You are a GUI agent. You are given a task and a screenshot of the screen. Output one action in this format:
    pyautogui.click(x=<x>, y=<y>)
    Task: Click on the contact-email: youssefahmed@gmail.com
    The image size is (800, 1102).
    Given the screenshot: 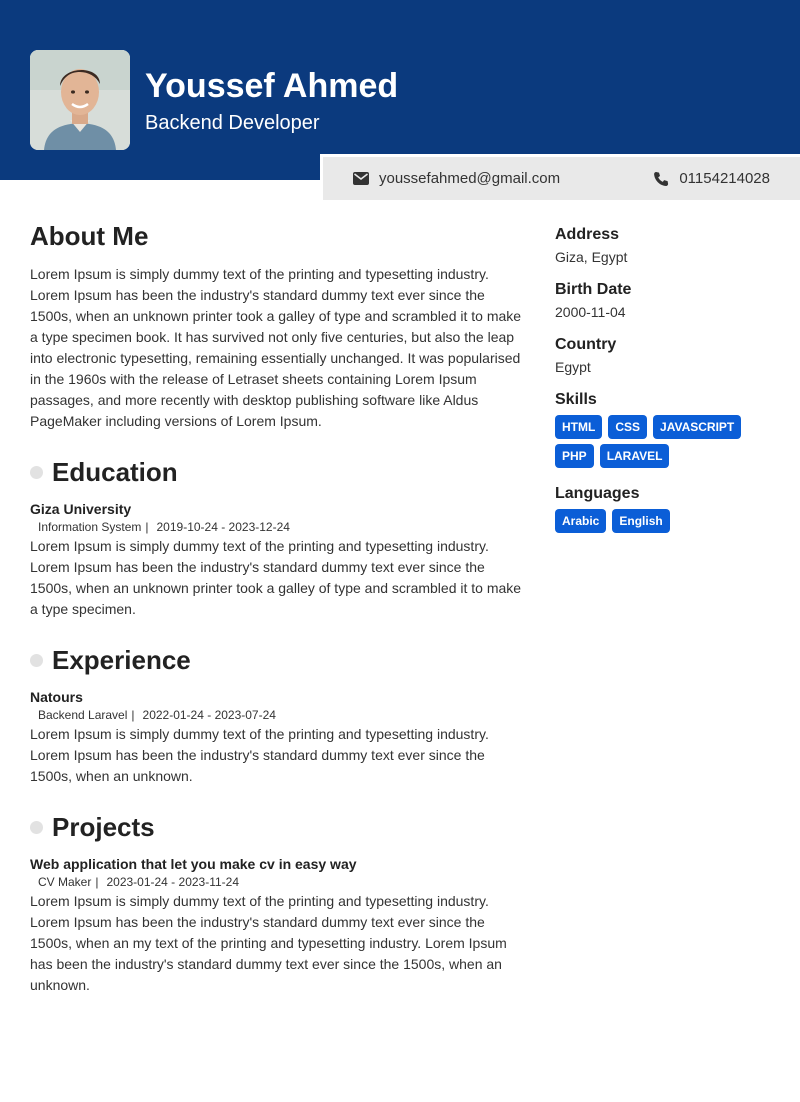 What is the action you would take?
    pyautogui.click(x=456, y=178)
    